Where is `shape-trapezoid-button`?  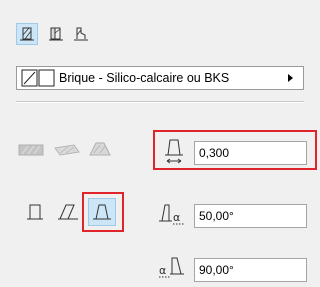
shape-trapezoid-button is located at coordinates (102, 212).